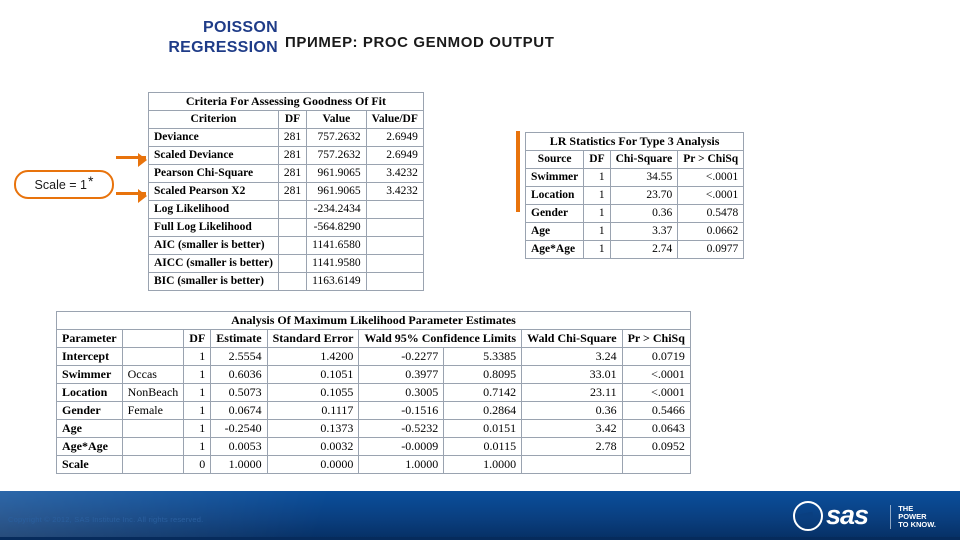 This screenshot has width=960, height=540. Describe the element at coordinates (313, 374) in the screenshot. I see `mle-cell: 0.1051` at that location.